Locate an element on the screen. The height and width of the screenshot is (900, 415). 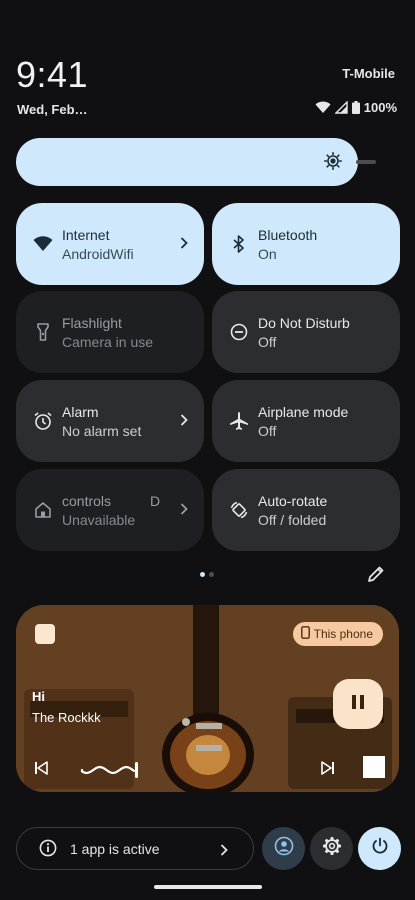
alarm-icon is located at coordinates (43, 421).